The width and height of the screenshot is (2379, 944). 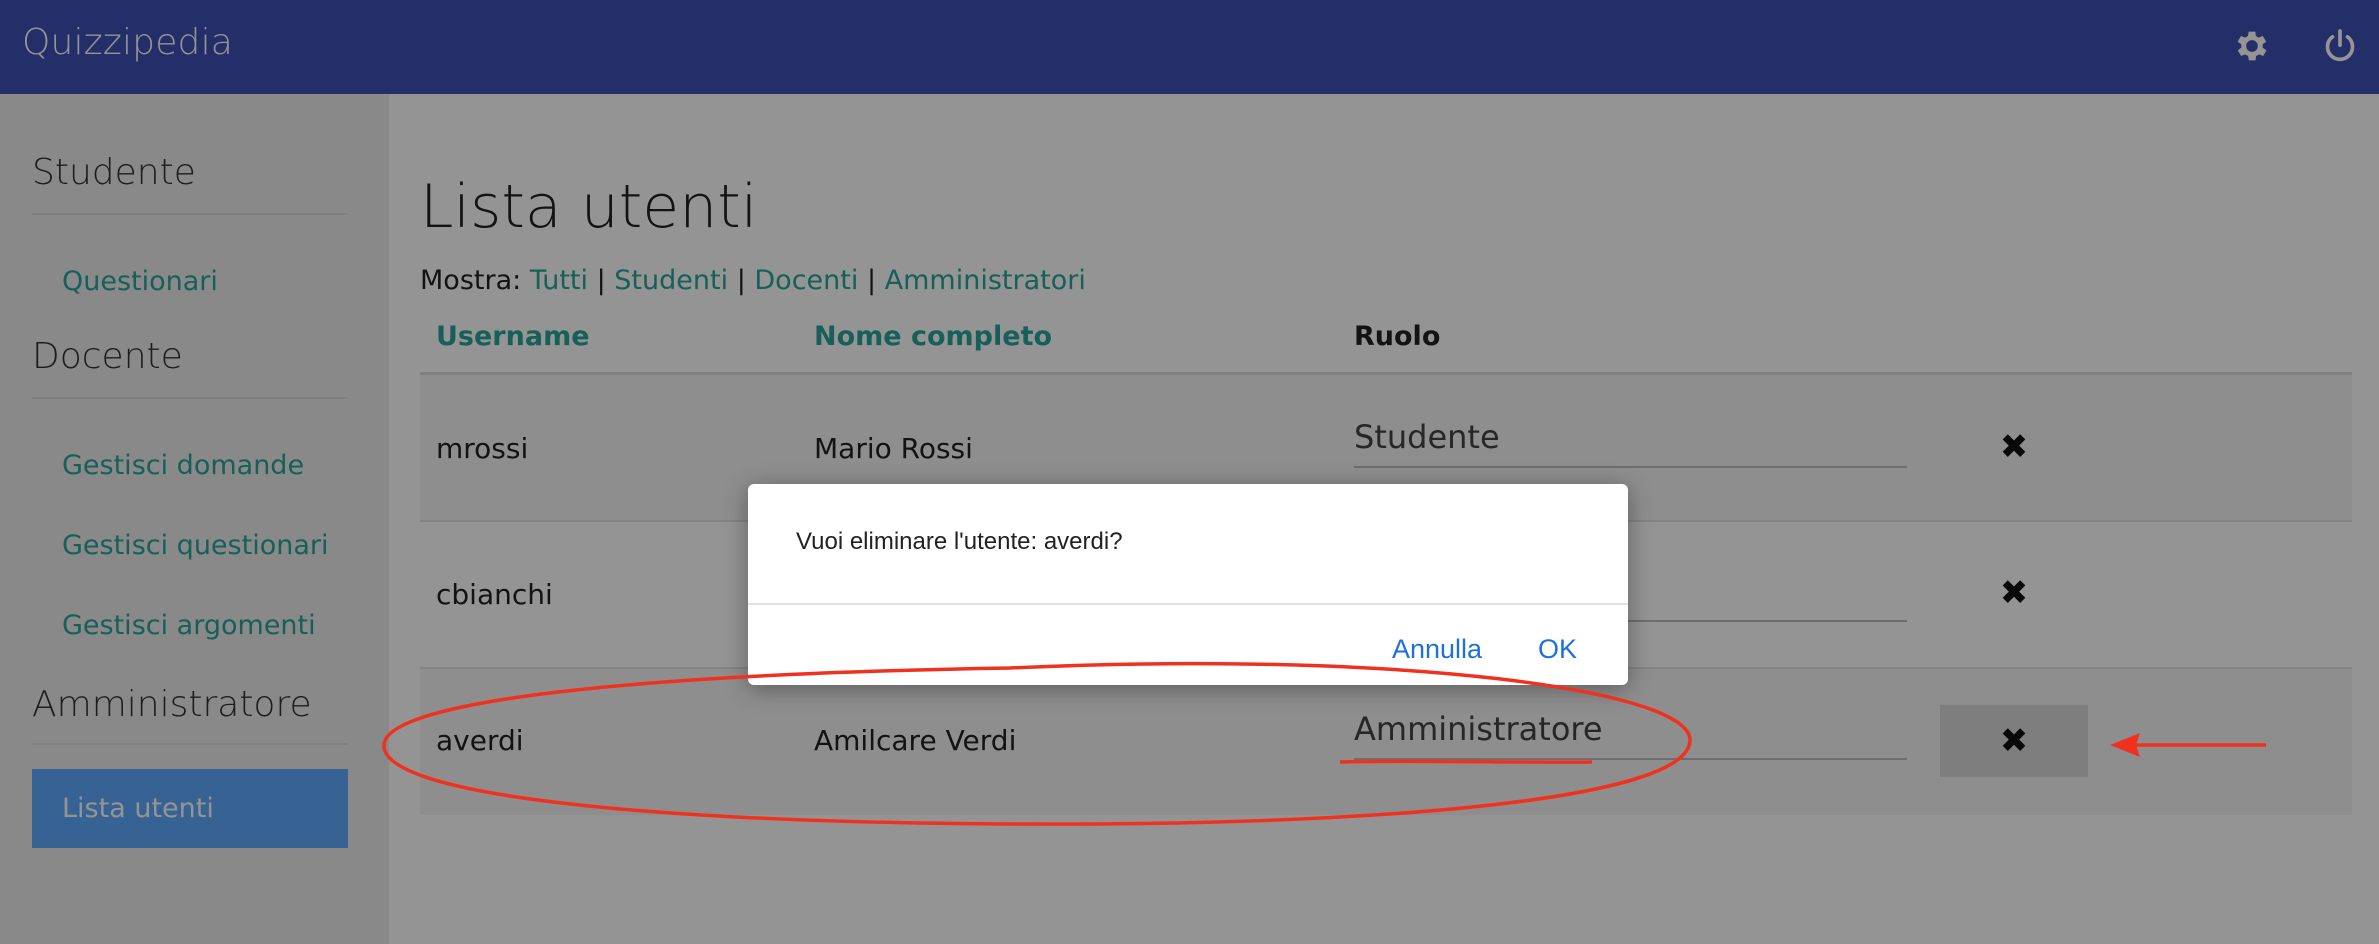 I want to click on ok-button: OK, so click(x=1557, y=649).